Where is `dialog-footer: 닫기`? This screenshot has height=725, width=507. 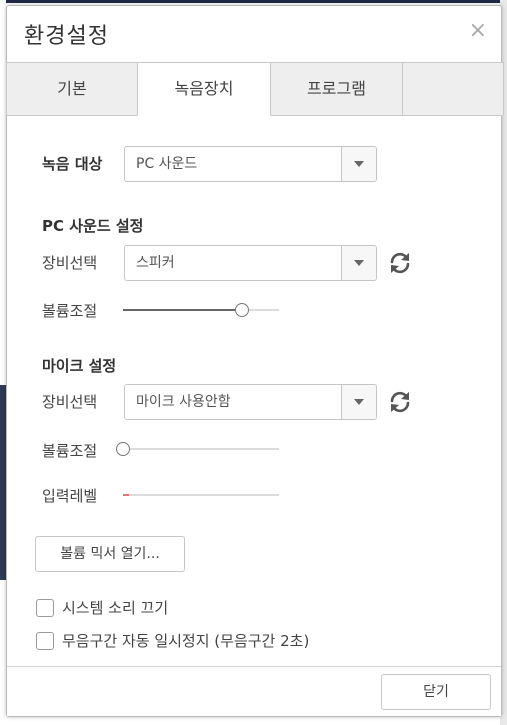 dialog-footer: 닫기 is located at coordinates (254, 691).